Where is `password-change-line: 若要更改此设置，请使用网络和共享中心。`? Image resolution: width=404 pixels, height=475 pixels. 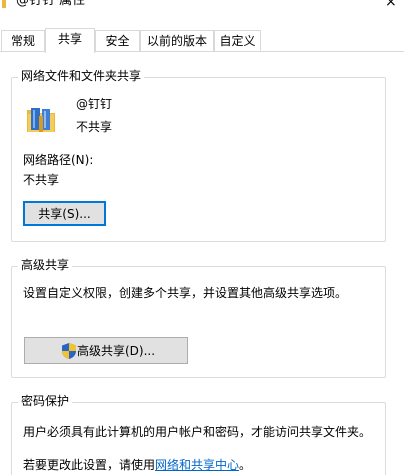 password-change-line: 若要更改此设置，请使用网络和共享中心。 is located at coordinates (137, 465).